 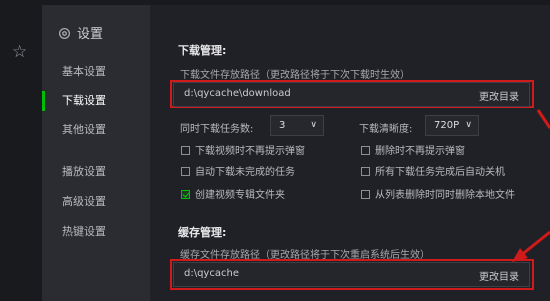 I want to click on arrow-to-cache-path, so click(x=531, y=246).